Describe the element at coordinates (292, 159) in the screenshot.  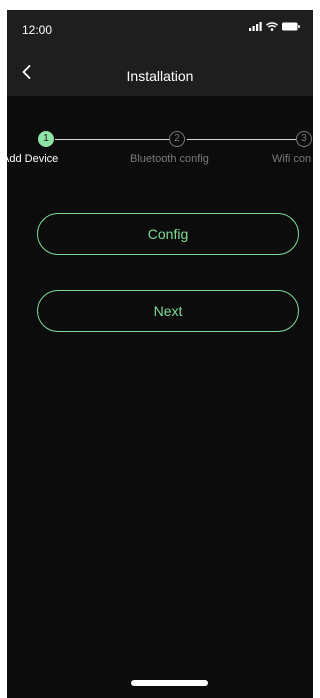
I see `step-3-label: Wifi con` at that location.